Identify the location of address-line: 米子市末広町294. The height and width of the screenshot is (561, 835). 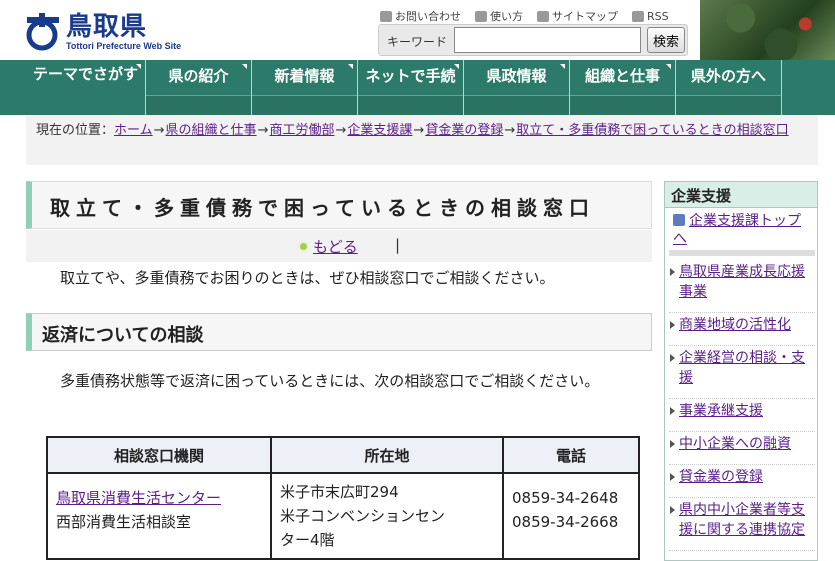
(339, 492).